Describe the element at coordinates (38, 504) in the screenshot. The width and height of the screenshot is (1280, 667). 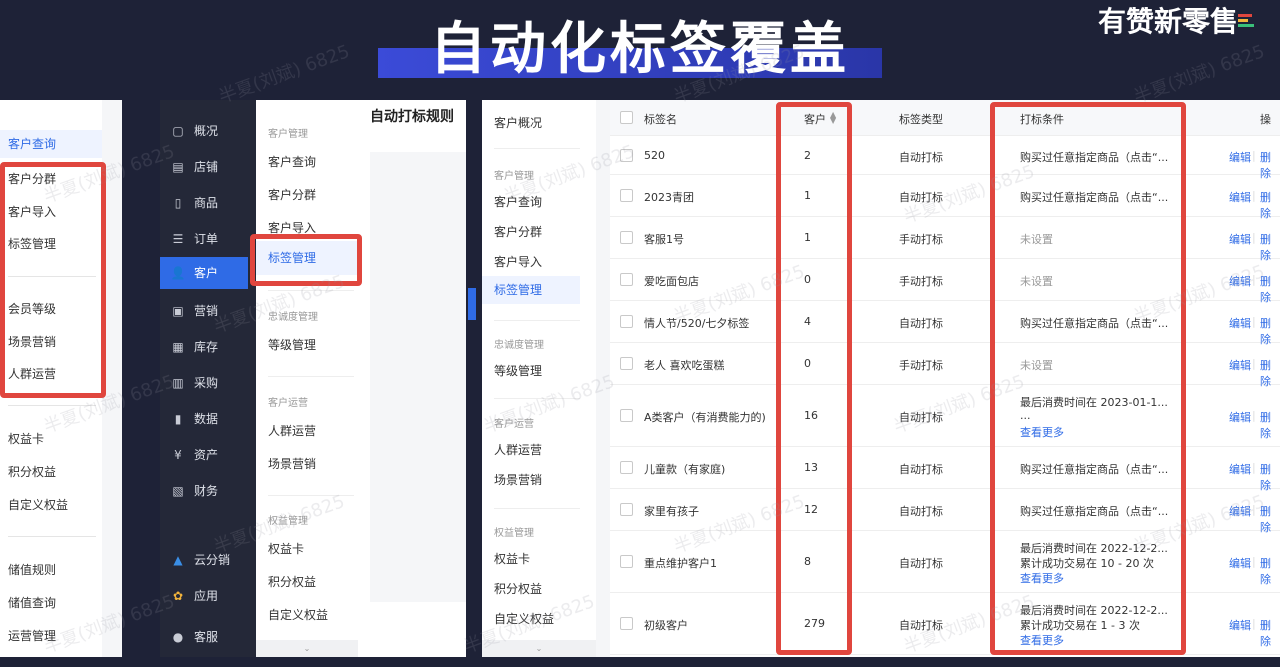
I see `p1-item-custom-benefit: 自定义权益` at that location.